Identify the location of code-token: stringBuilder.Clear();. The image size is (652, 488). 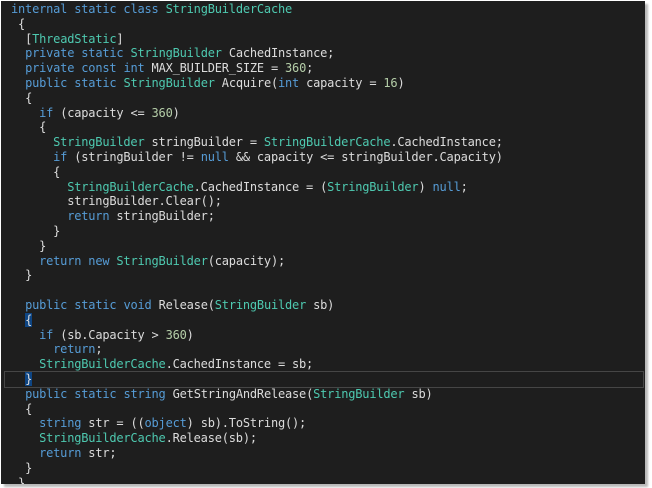
(144, 201).